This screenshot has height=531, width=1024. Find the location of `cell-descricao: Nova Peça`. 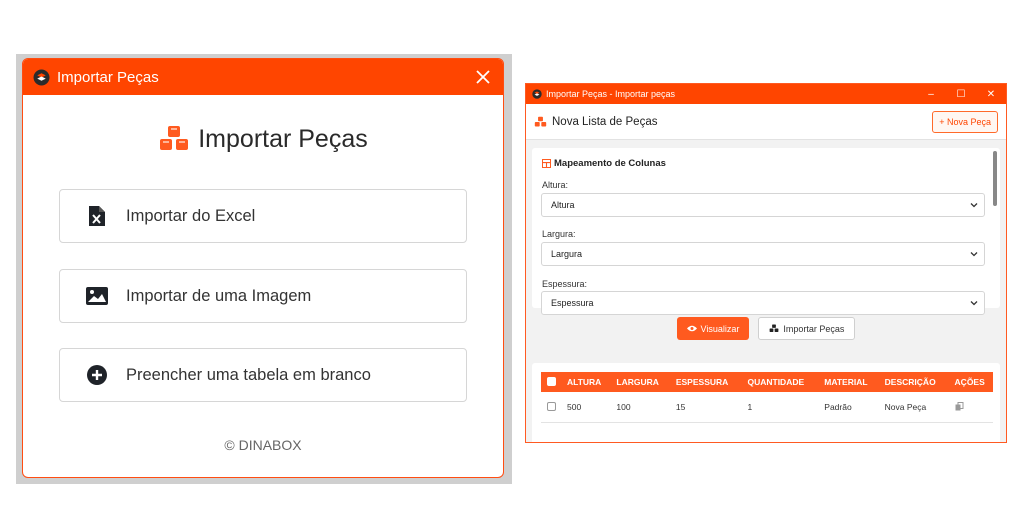

cell-descricao: Nova Peça is located at coordinates (913, 407).